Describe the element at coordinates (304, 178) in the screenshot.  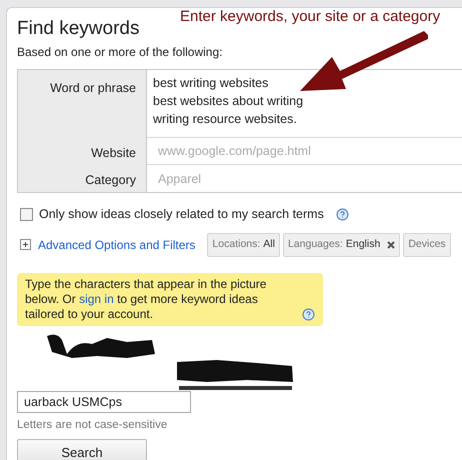
I see `text-field: Apparel` at that location.